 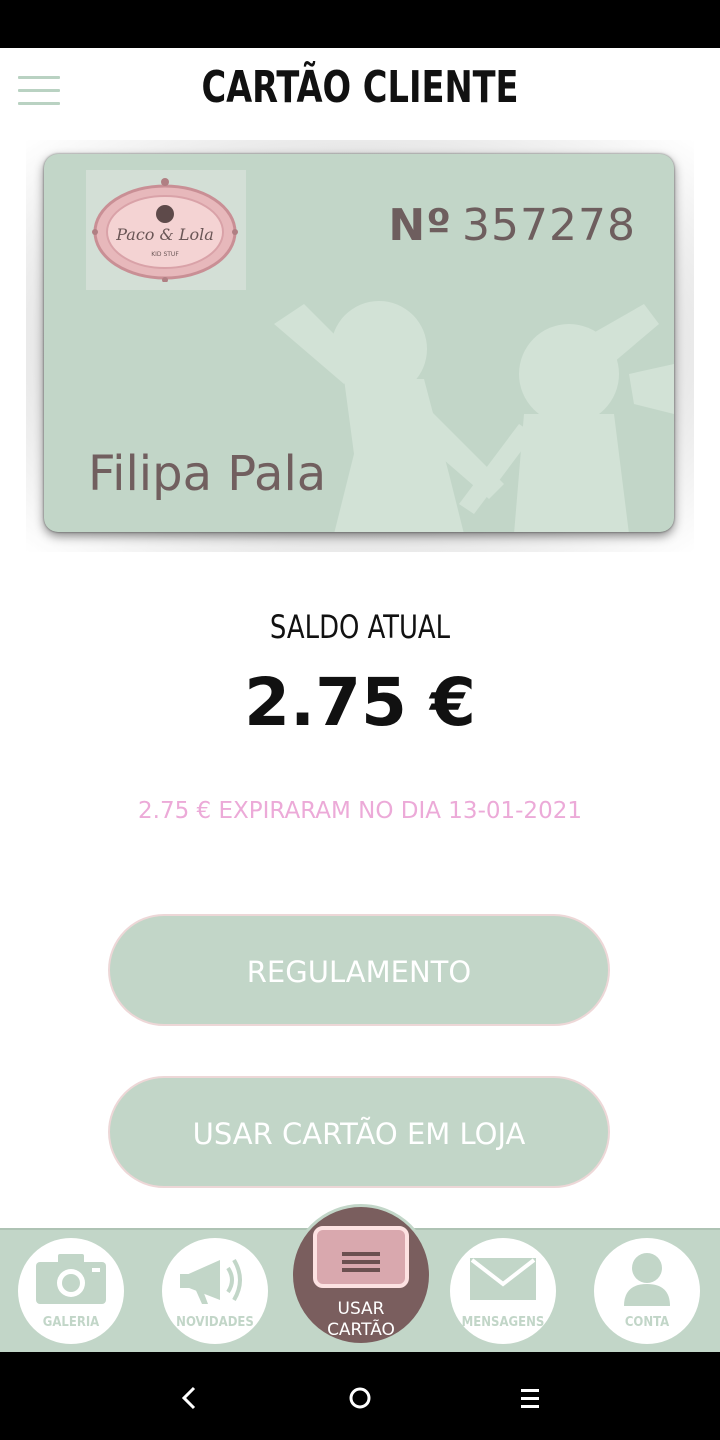 What do you see at coordinates (503, 1322) in the screenshot?
I see `tab-mensagens-label: MENSAGENS` at bounding box center [503, 1322].